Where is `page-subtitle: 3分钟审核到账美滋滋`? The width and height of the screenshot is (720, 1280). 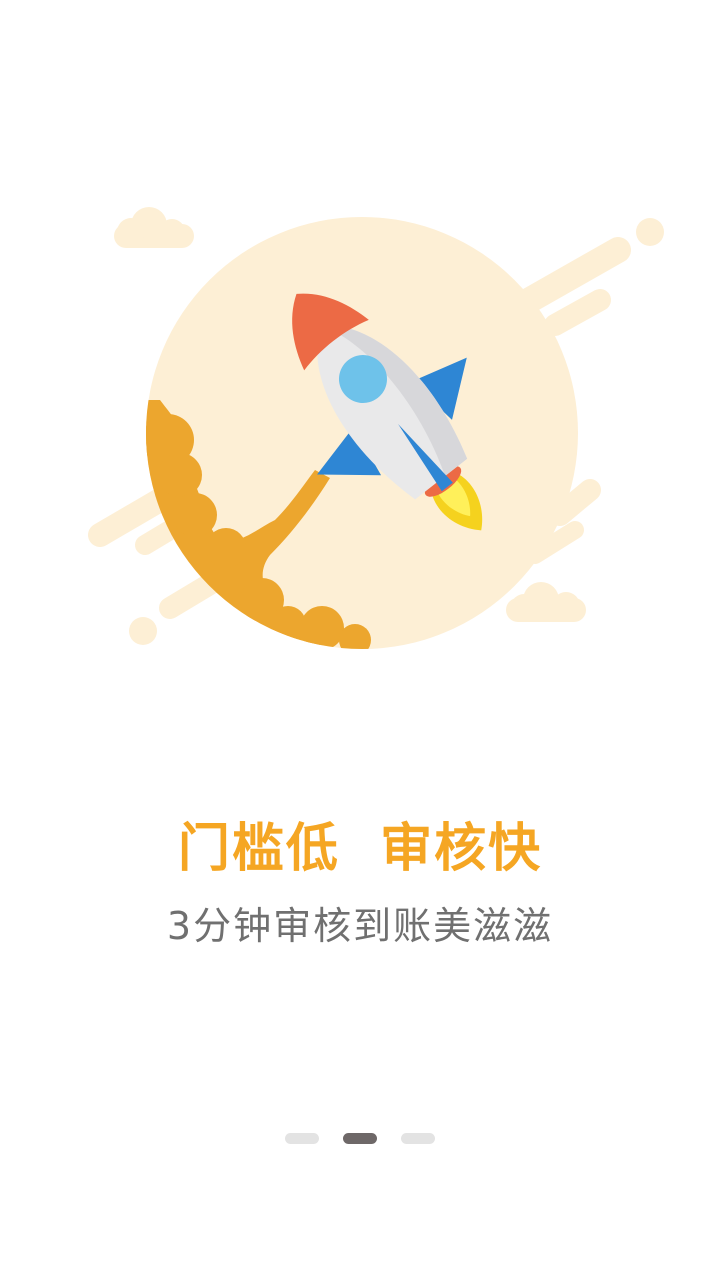 page-subtitle: 3分钟审核到账美滋滋 is located at coordinates (360, 926).